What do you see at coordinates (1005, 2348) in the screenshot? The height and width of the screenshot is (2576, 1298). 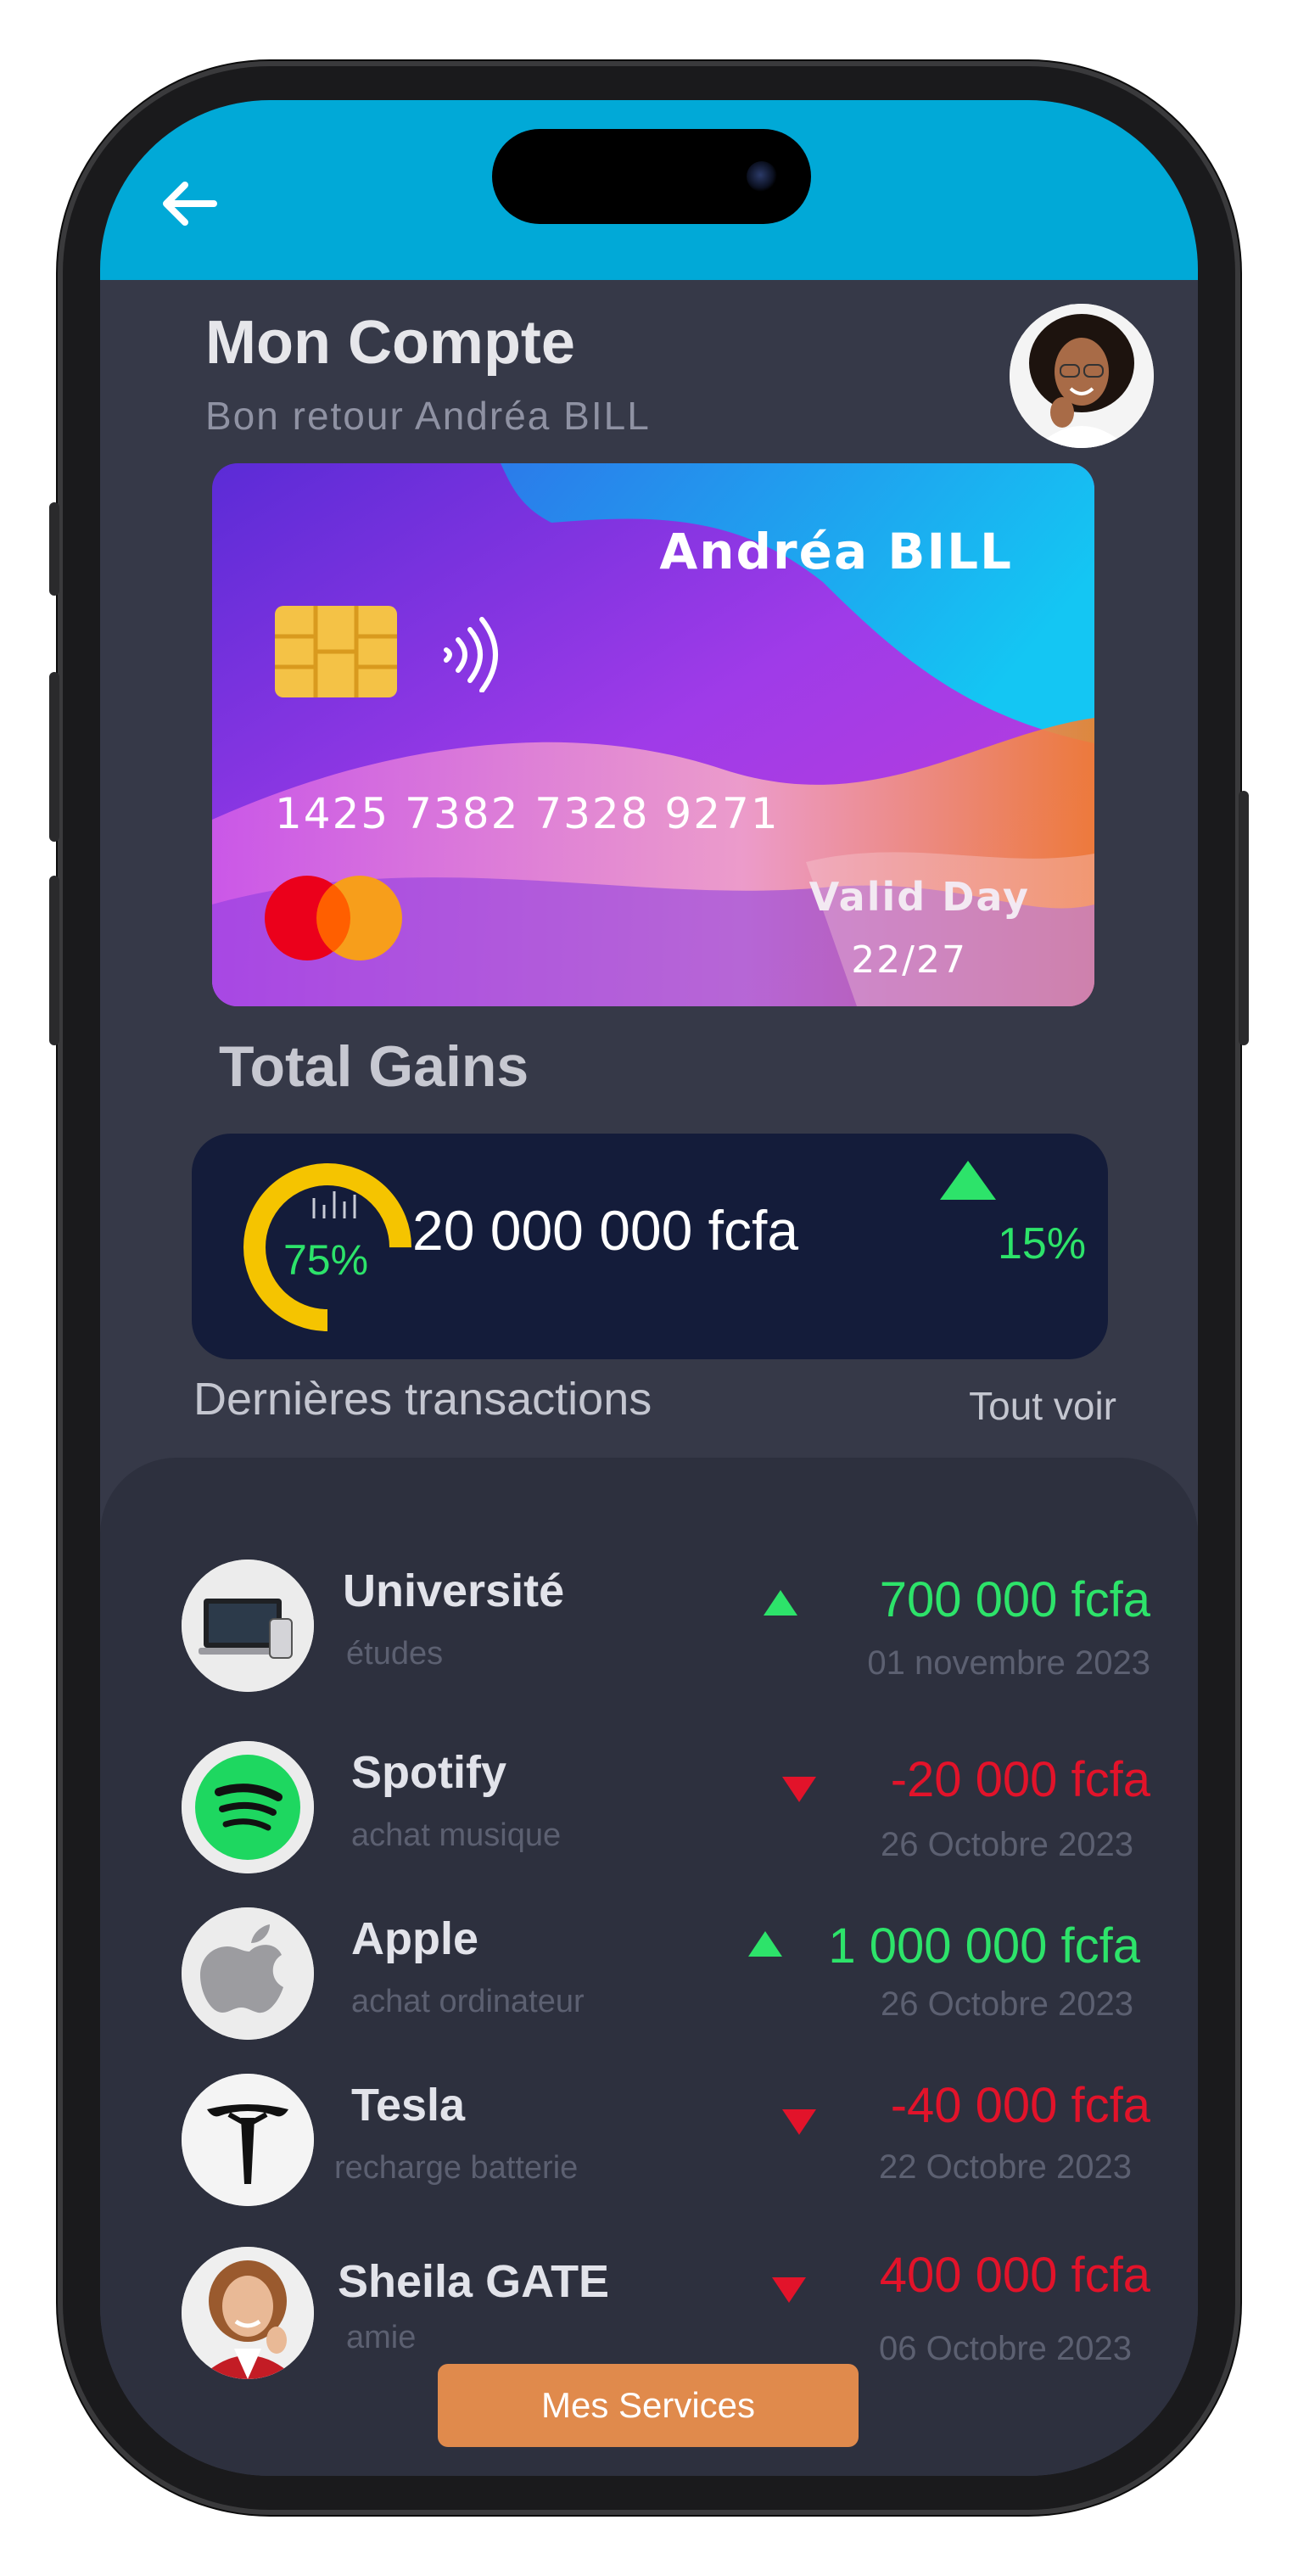 I see `transaction-date: 06 Octobre 2023` at bounding box center [1005, 2348].